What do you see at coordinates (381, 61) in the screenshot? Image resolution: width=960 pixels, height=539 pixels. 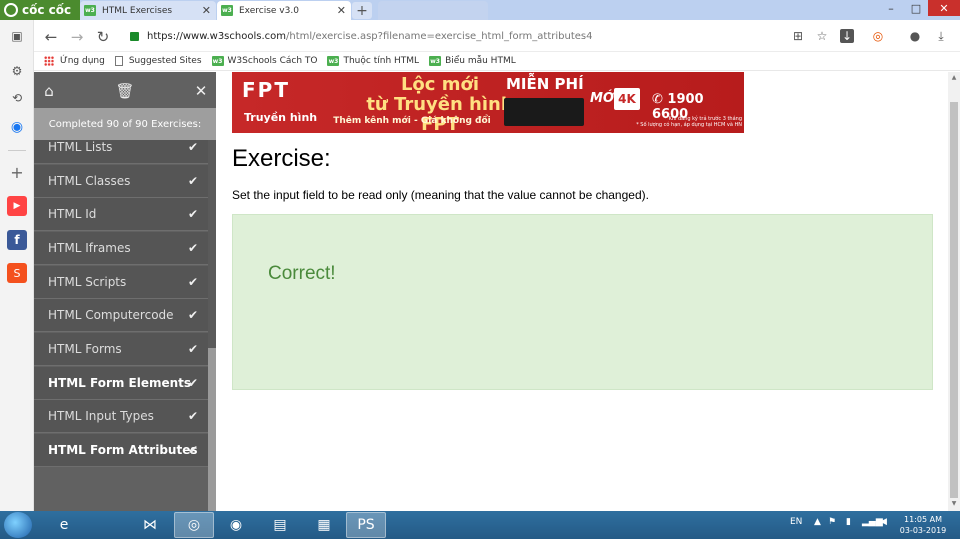 I see `bookmark-label: Thuộc tính HTML` at bounding box center [381, 61].